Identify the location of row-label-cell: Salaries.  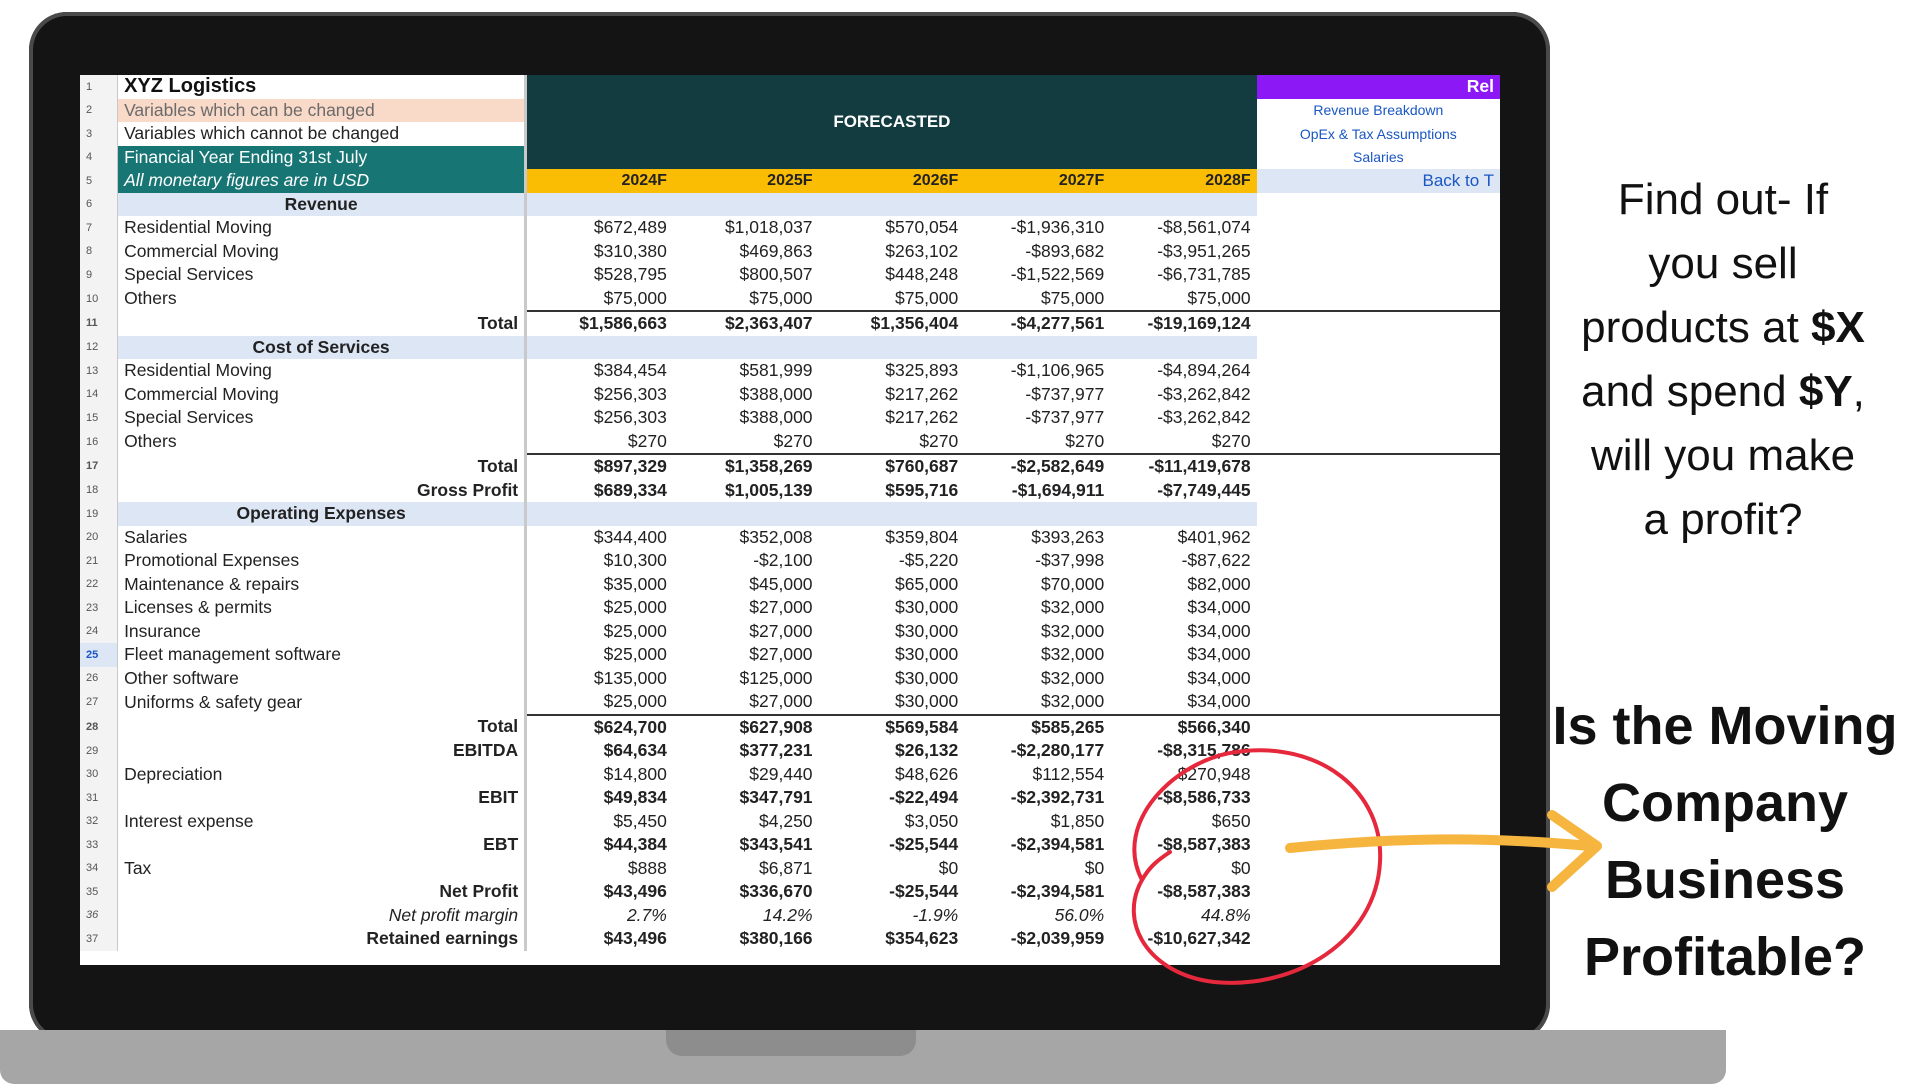
(322, 537).